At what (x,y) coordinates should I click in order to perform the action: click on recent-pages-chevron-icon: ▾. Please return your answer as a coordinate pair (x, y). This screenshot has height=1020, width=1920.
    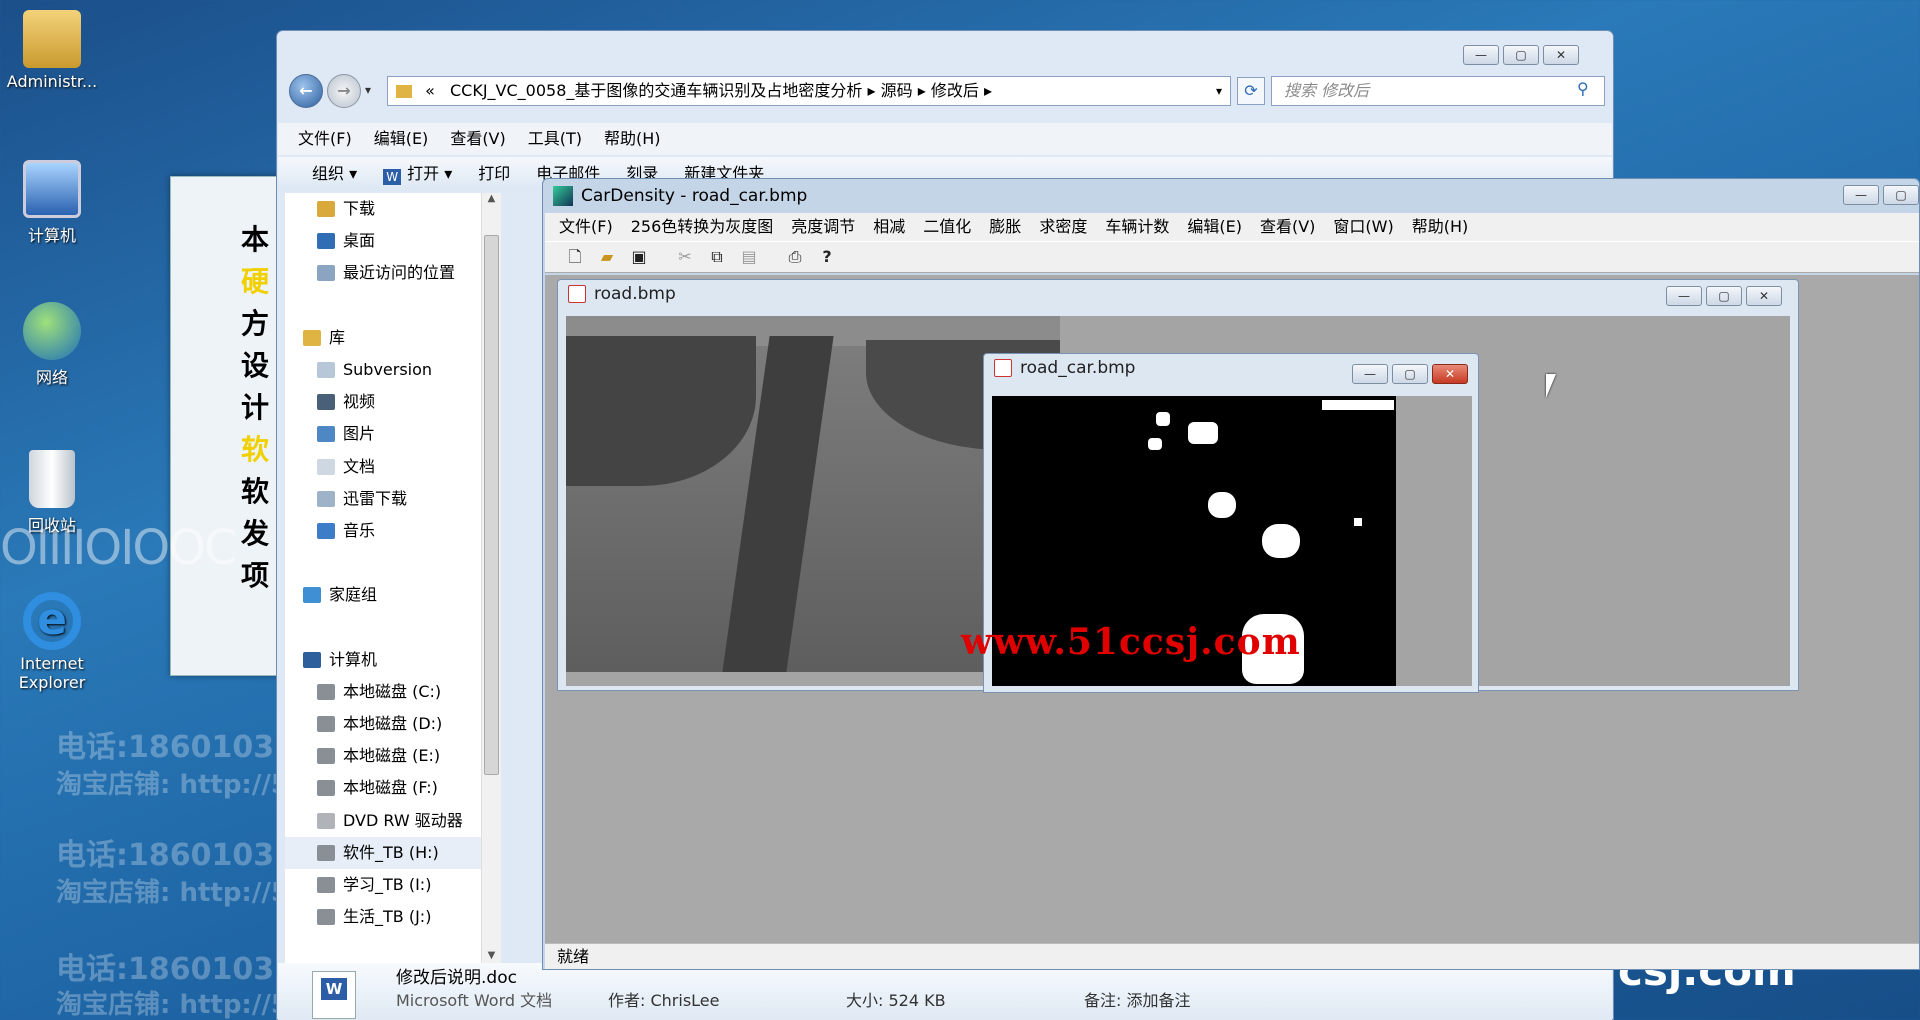
    Looking at the image, I should click on (368, 90).